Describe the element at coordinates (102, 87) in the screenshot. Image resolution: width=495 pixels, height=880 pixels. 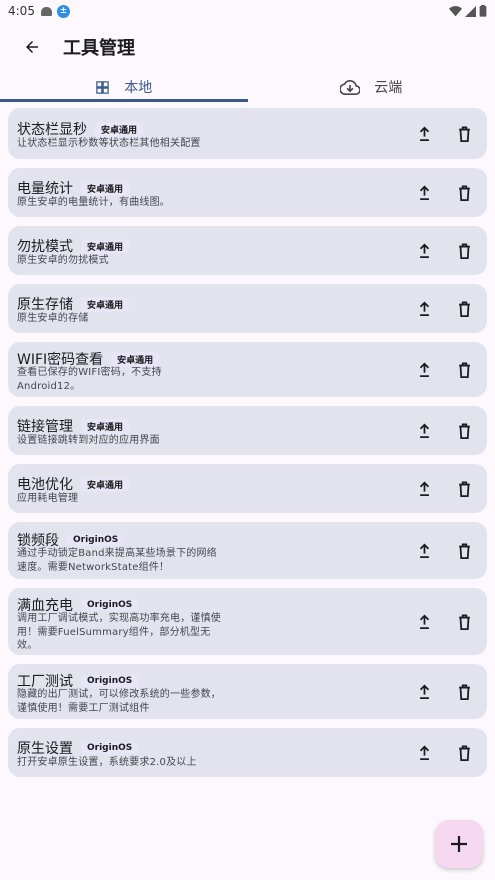
I see `grid-icon` at that location.